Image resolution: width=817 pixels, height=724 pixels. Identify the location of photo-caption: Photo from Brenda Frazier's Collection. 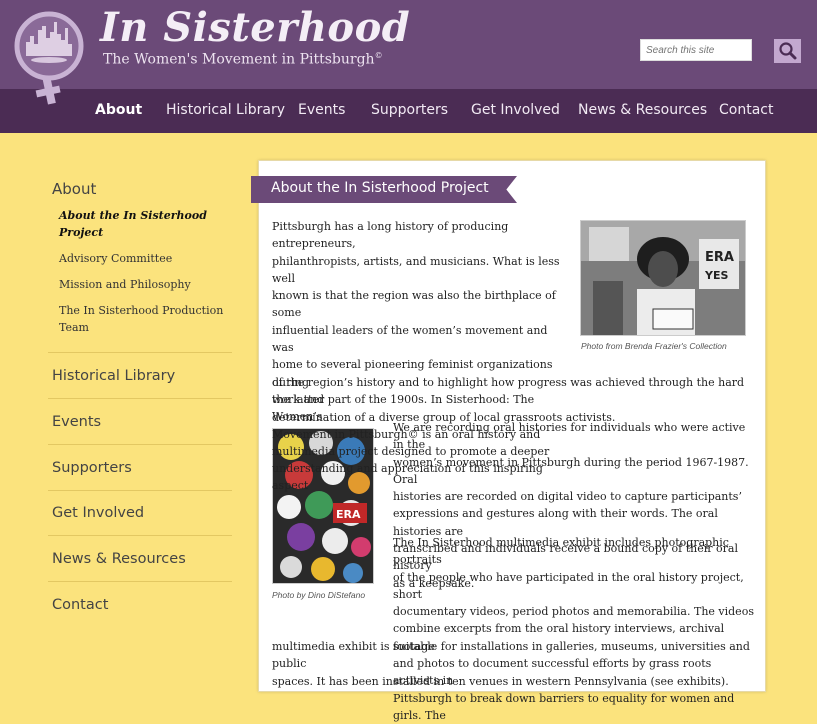
(654, 346).